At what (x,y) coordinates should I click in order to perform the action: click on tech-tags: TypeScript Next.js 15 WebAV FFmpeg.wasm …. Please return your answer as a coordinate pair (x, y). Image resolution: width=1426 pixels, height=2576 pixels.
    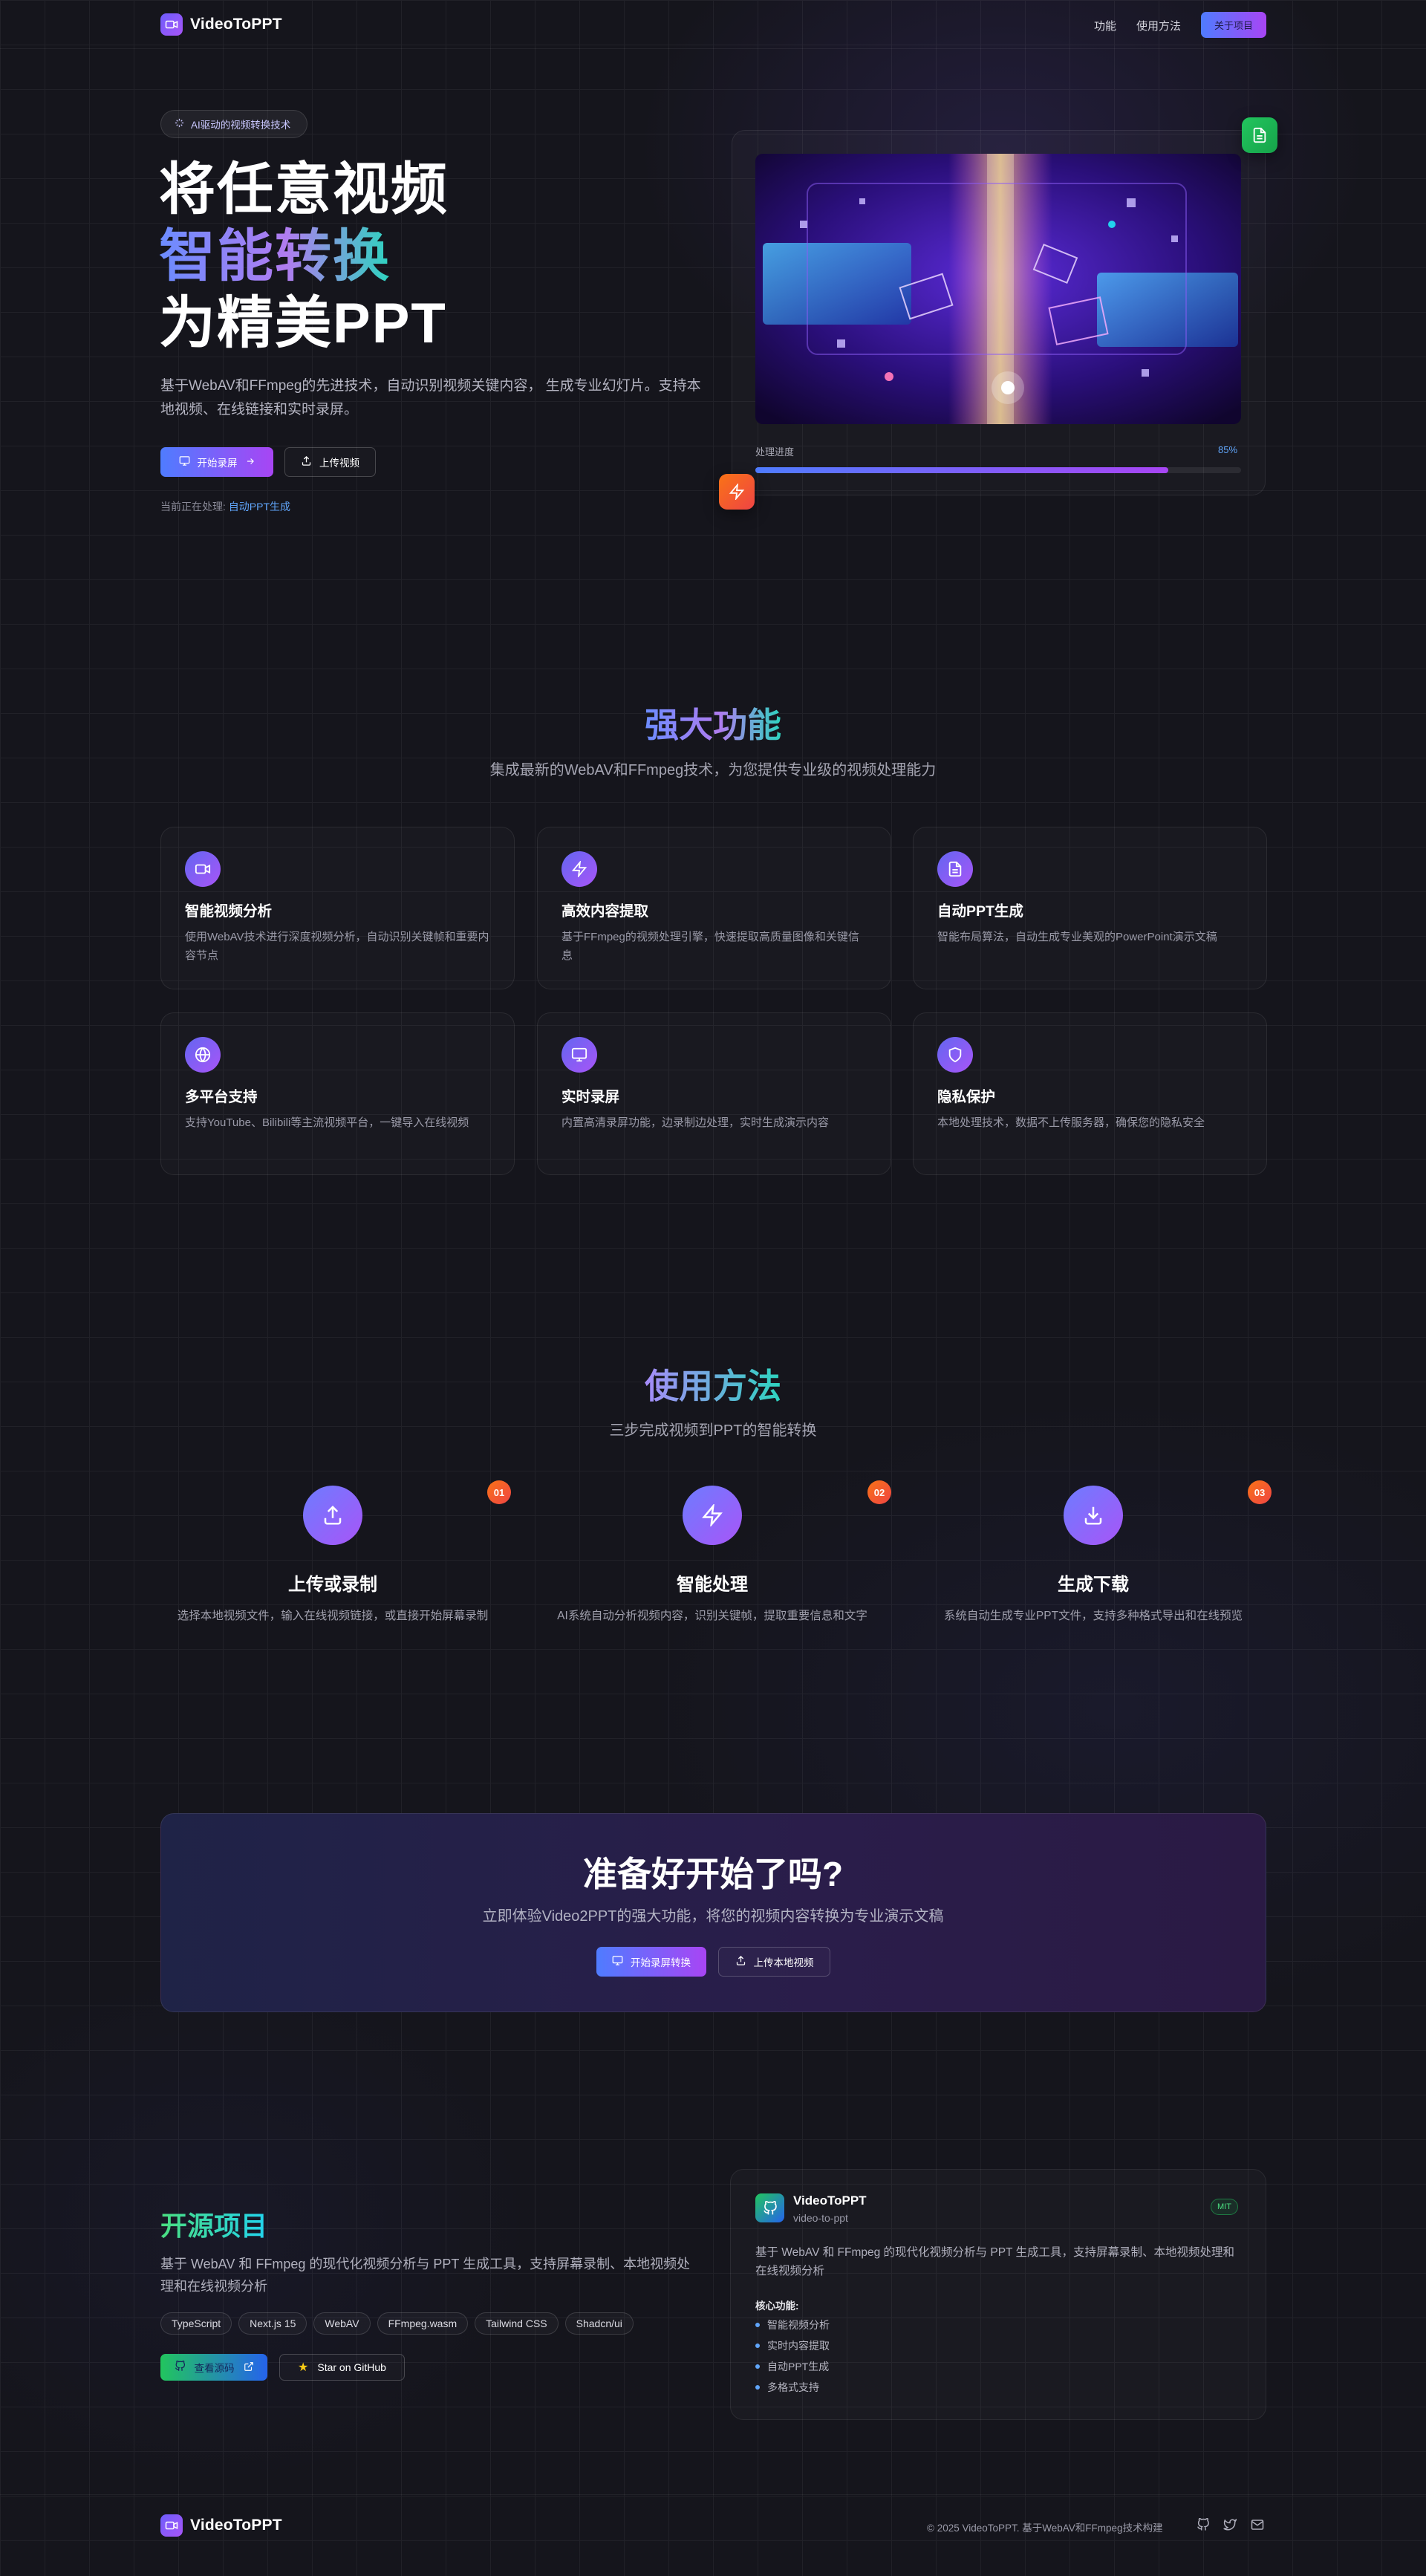
    Looking at the image, I should click on (397, 2323).